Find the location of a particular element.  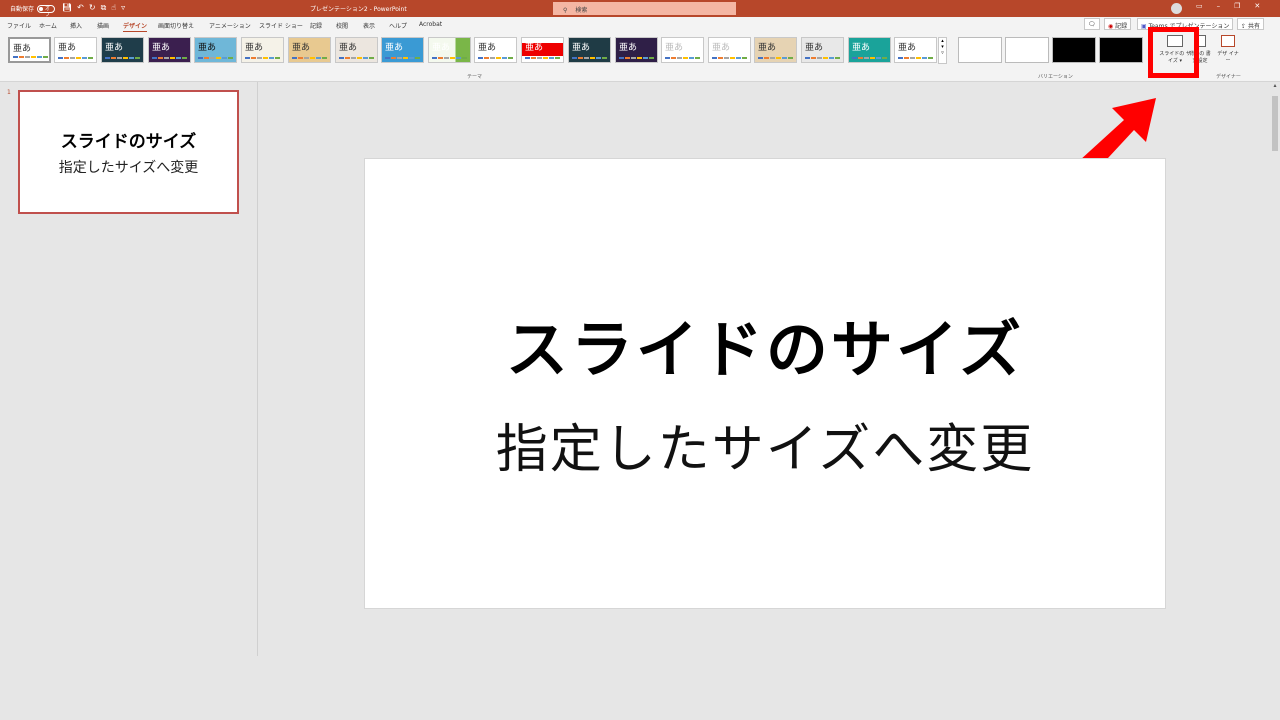

share-label: 共有 is located at coordinates (1253, 26).